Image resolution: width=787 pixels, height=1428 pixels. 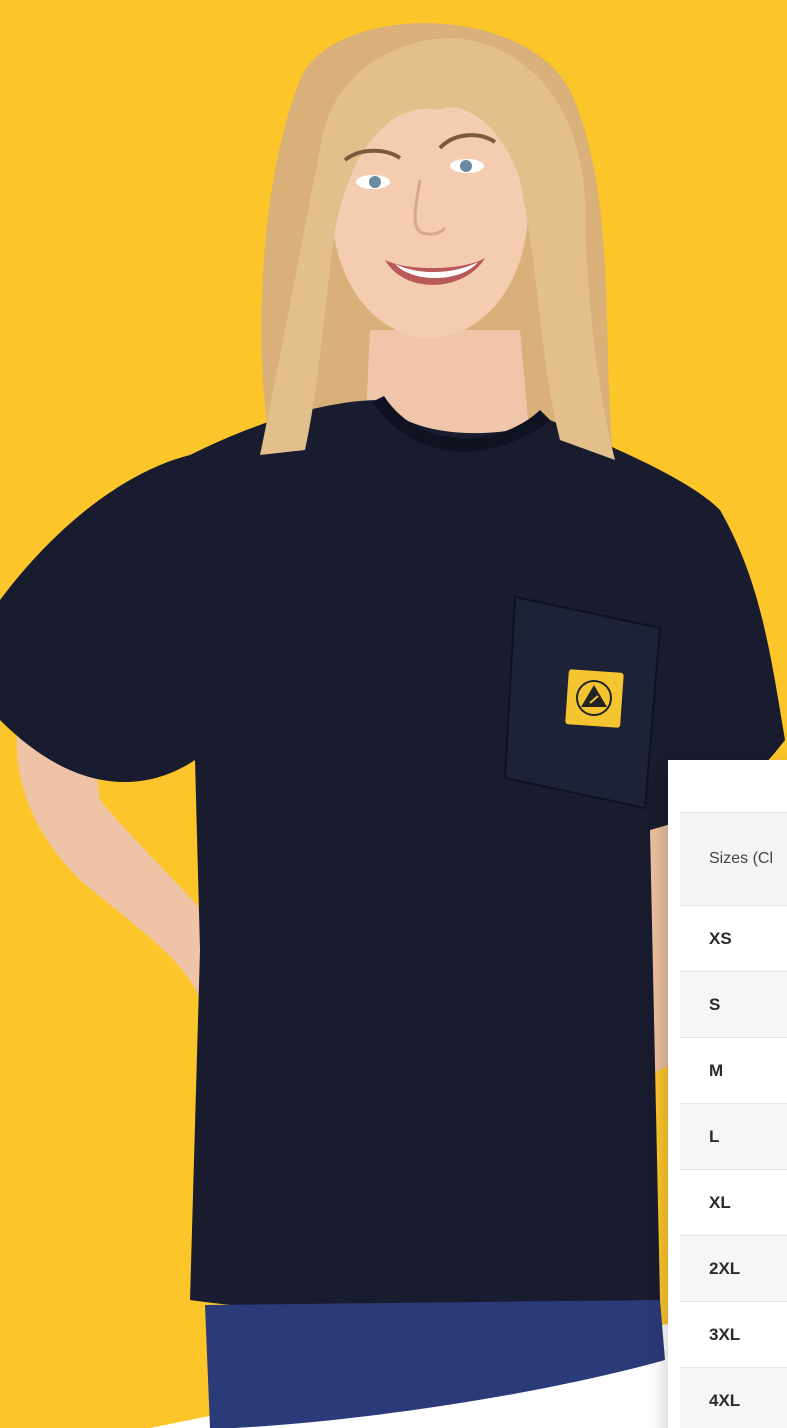 I want to click on size-chart-header: Sizes (Cl, so click(x=733, y=859).